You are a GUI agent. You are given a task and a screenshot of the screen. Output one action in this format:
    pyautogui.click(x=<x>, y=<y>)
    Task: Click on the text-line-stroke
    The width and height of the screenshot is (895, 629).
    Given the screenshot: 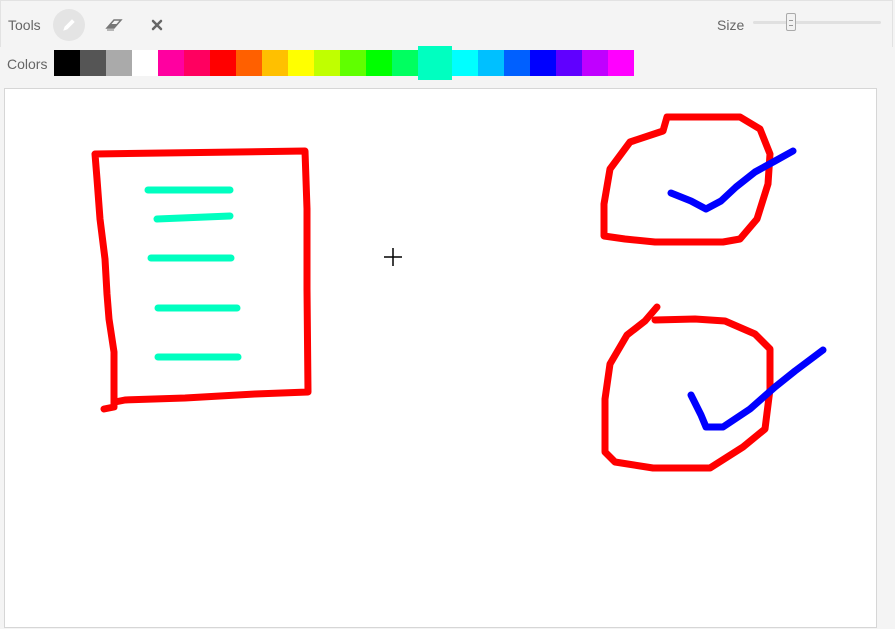 What is the action you would take?
    pyautogui.click(x=193, y=217)
    